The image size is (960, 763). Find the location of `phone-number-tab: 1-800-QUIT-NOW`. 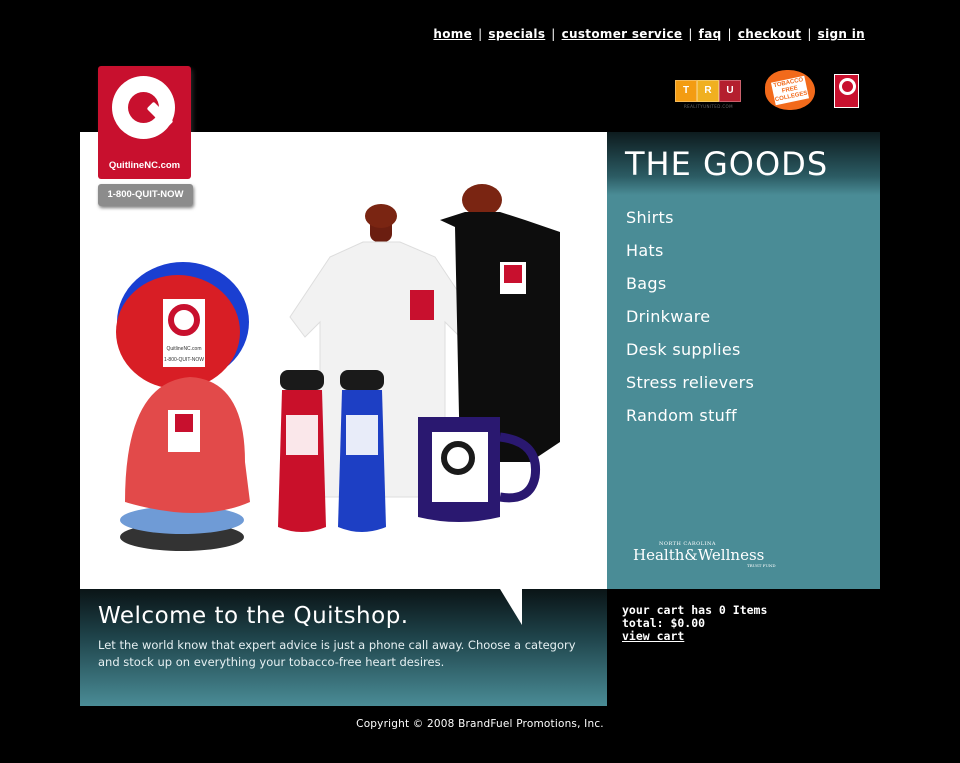

phone-number-tab: 1-800-QUIT-NOW is located at coordinates (145, 195).